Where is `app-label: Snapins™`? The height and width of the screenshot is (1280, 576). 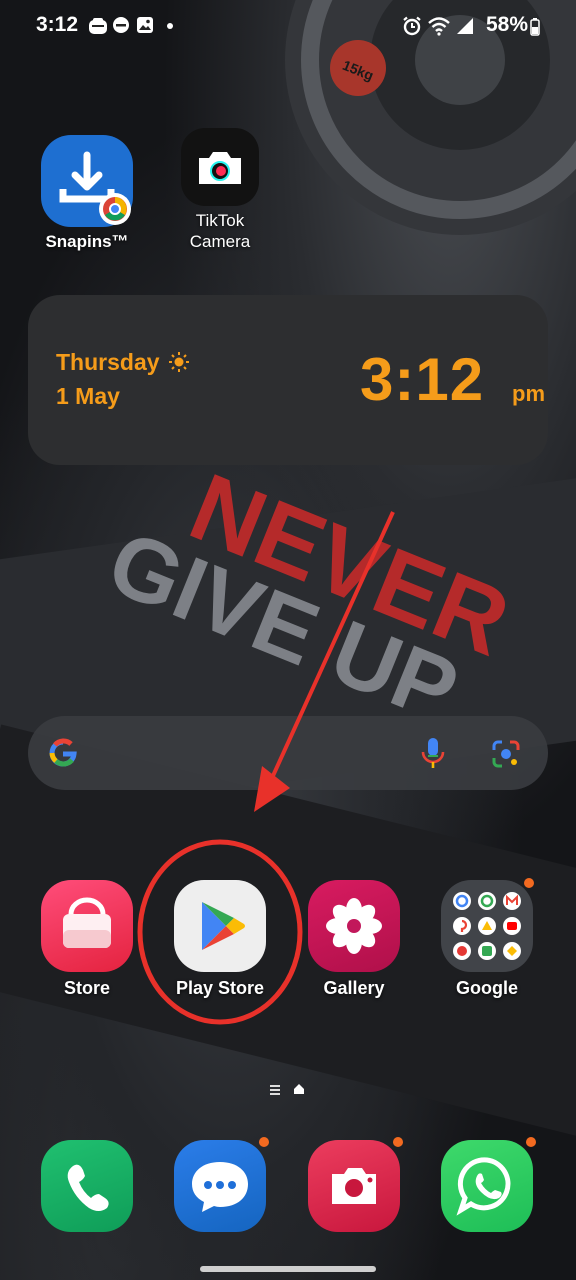 app-label: Snapins™ is located at coordinates (87, 241).